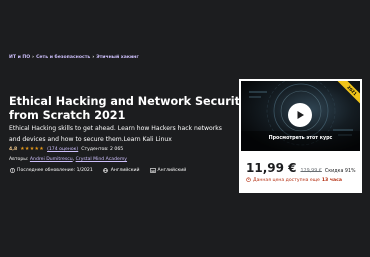  What do you see at coordinates (106, 170) in the screenshot?
I see `globe-icon` at bounding box center [106, 170].